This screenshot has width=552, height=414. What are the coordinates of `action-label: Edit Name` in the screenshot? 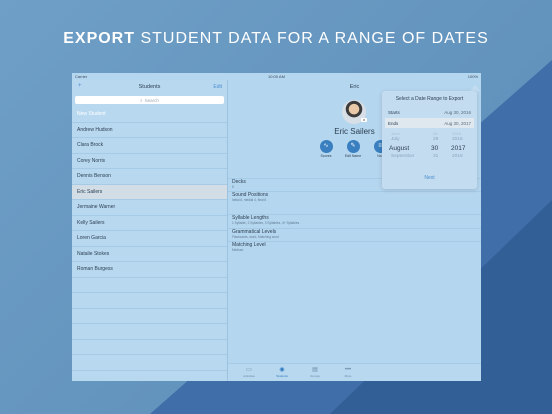 It's located at (353, 156).